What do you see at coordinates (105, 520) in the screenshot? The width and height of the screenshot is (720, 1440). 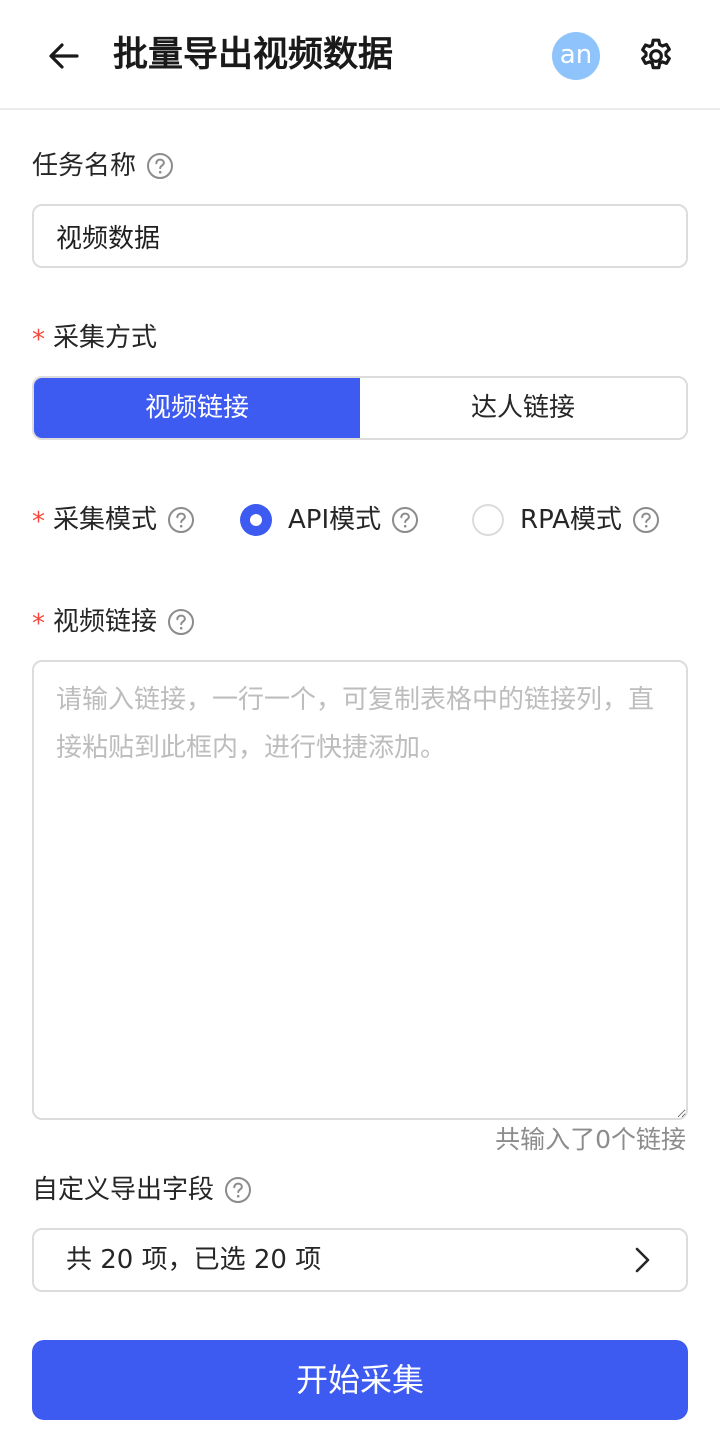 I see `collect-mode-label: 采集模式` at bounding box center [105, 520].